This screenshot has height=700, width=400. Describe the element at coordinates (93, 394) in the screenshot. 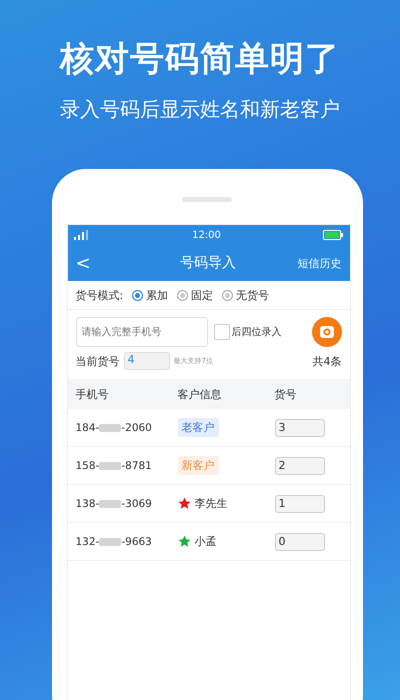

I see `column-header: 手机号` at that location.